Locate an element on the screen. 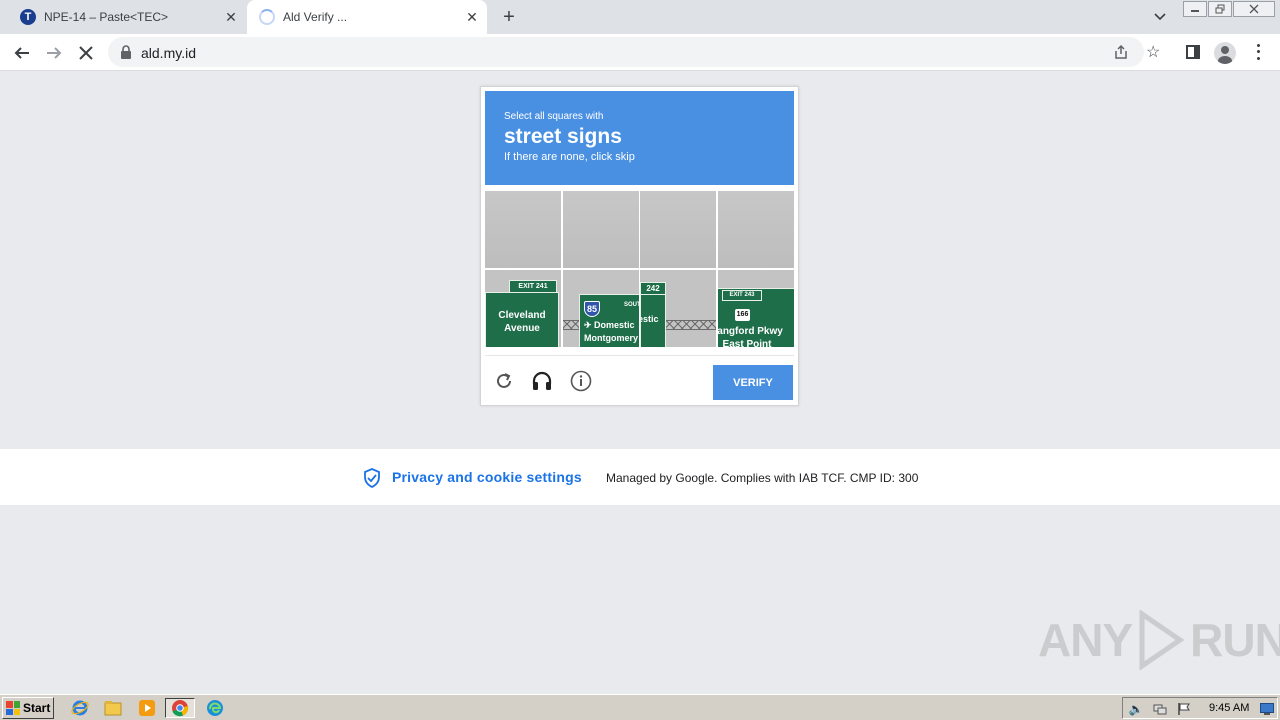 This screenshot has height=720, width=1280. captcha-hint: If there are none, click skip is located at coordinates (569, 157).